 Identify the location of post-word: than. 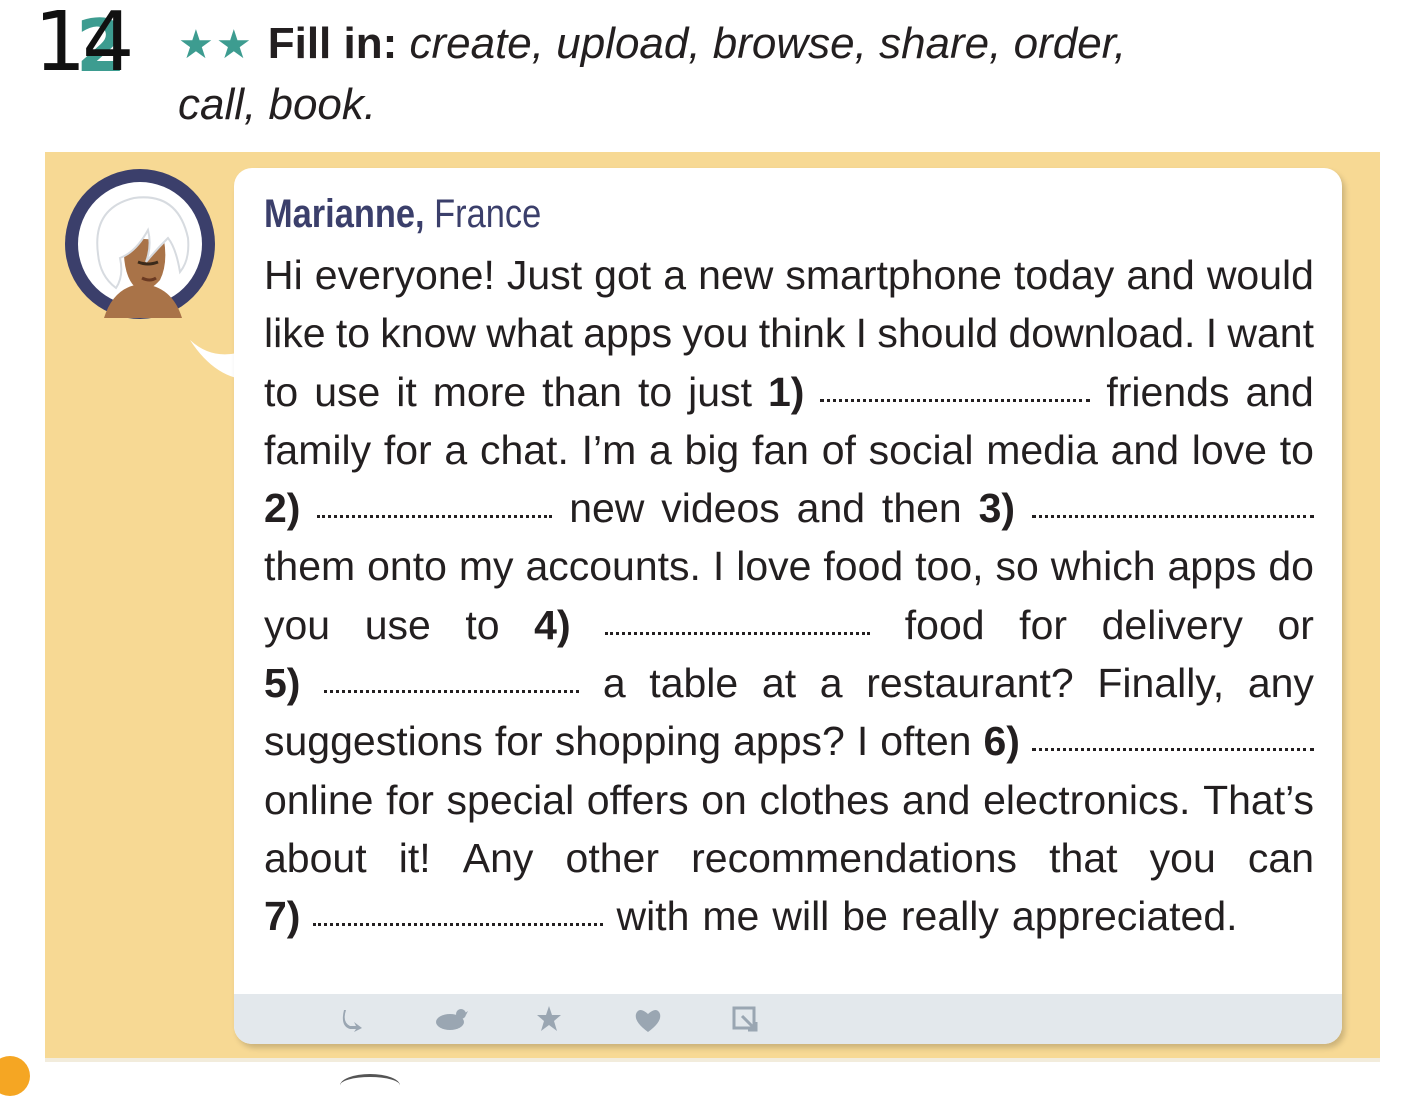
(582, 391).